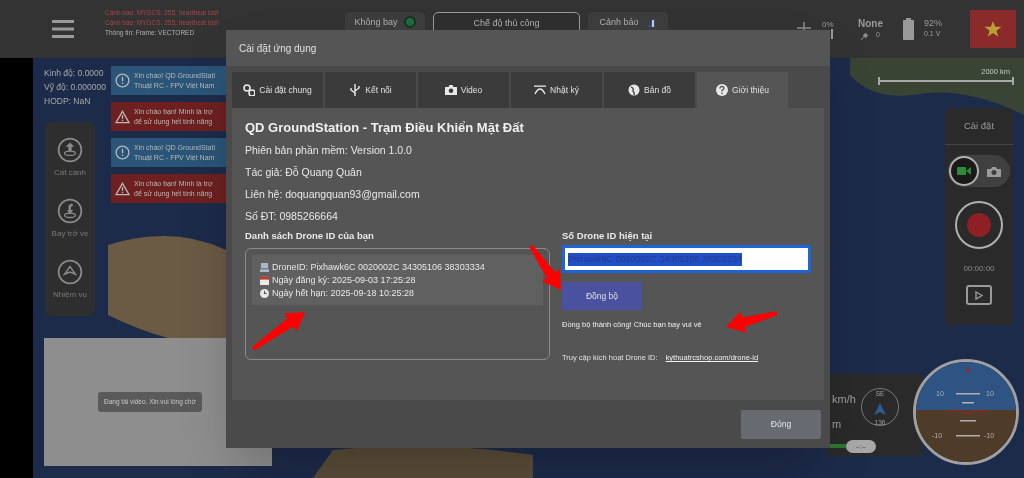  What do you see at coordinates (343, 293) in the screenshot?
I see `drone-detail: Ngày hết hạn: 2025-09-18 10:25:28` at bounding box center [343, 293].